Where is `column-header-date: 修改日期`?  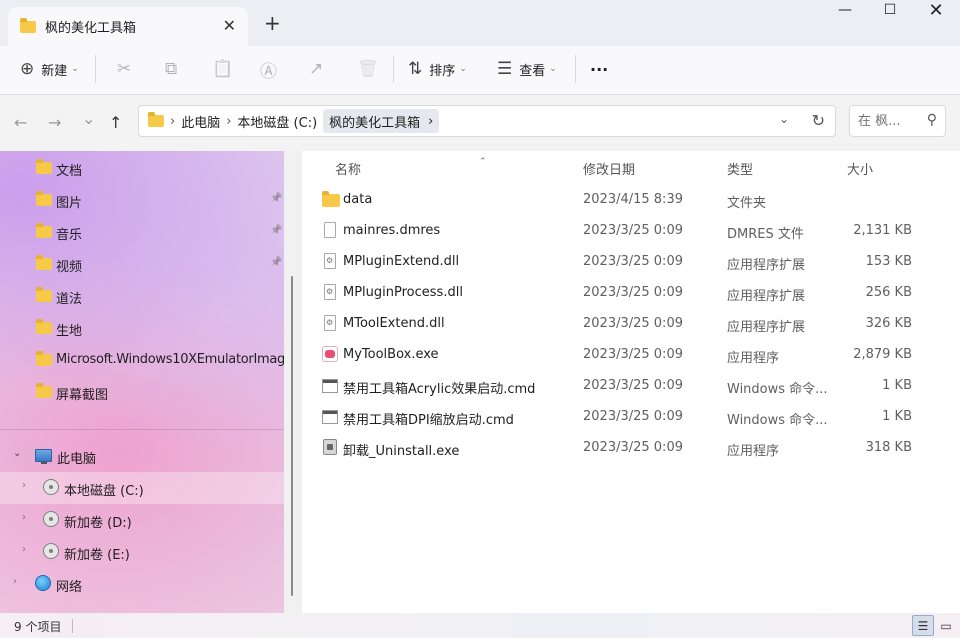 column-header-date: 修改日期 is located at coordinates (609, 168).